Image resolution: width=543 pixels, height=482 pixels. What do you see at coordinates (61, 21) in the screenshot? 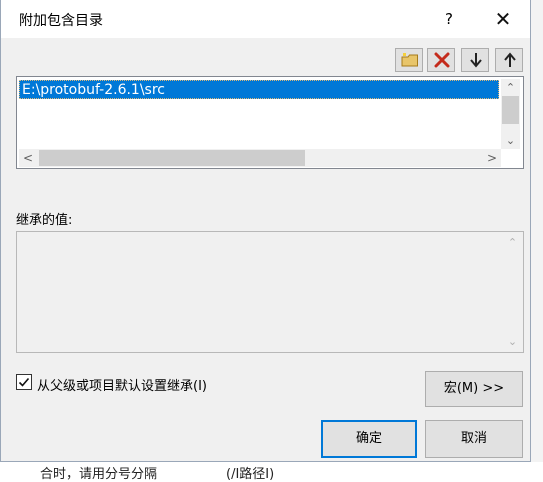
I see `dialog-title: 附加包含目录` at bounding box center [61, 21].